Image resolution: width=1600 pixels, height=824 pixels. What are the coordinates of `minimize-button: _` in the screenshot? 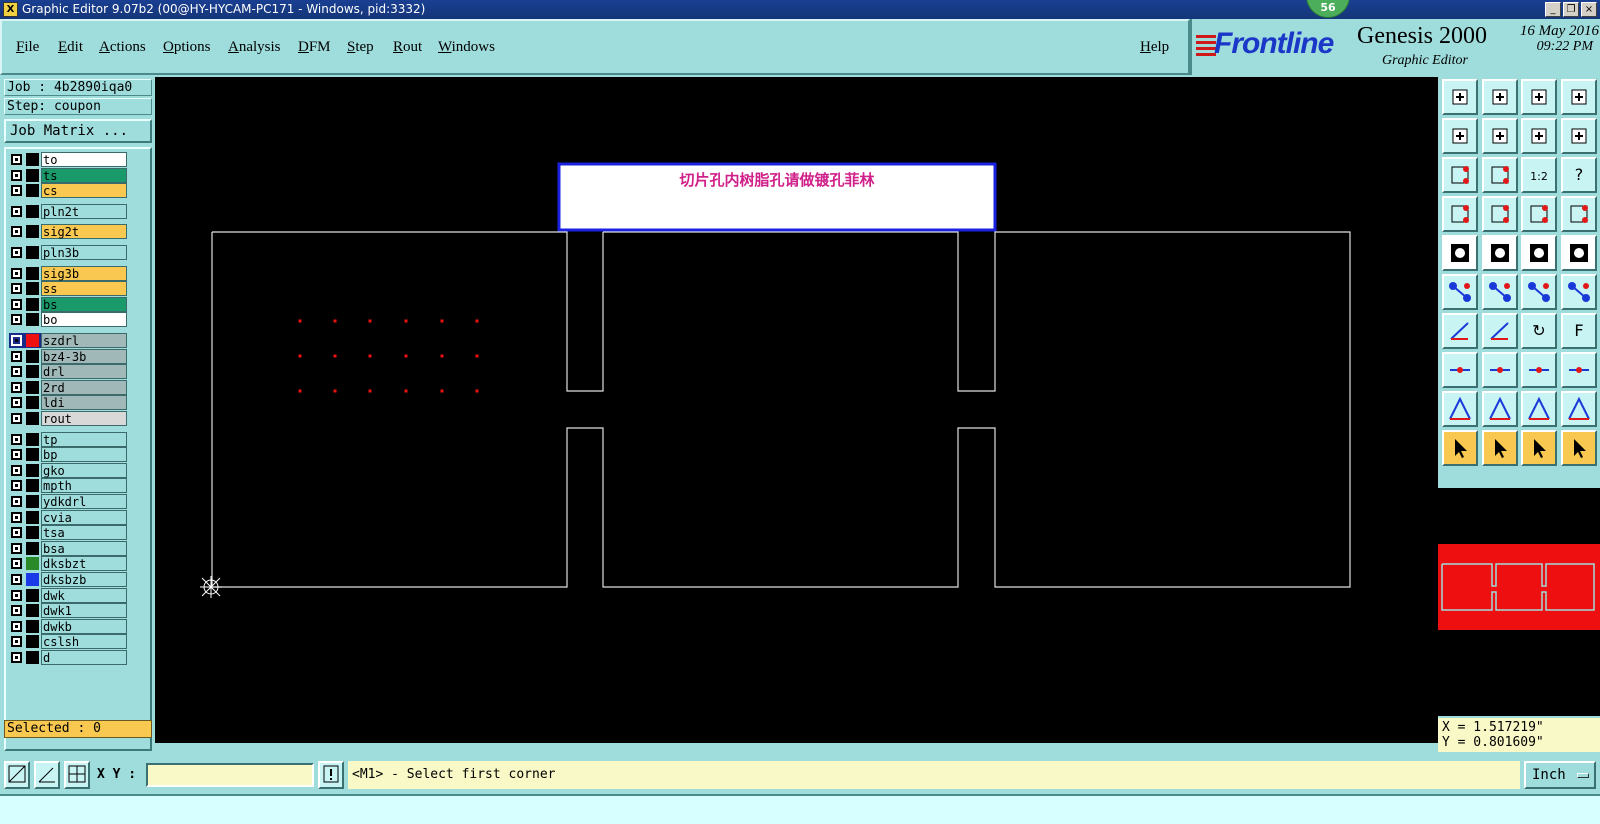 It's located at (1553, 9).